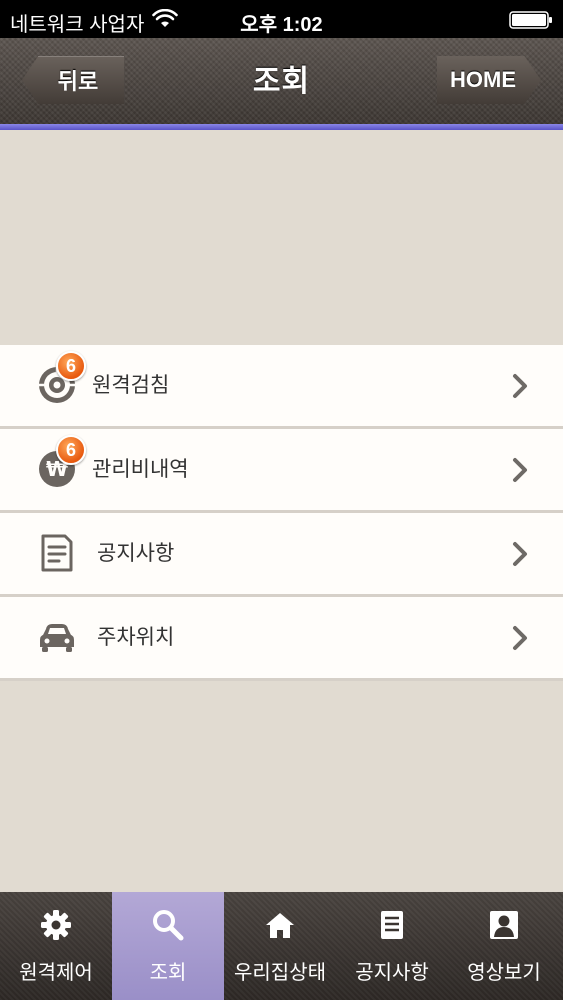 The width and height of the screenshot is (563, 1000). I want to click on tab-home-status: 우리집상태, so click(280, 946).